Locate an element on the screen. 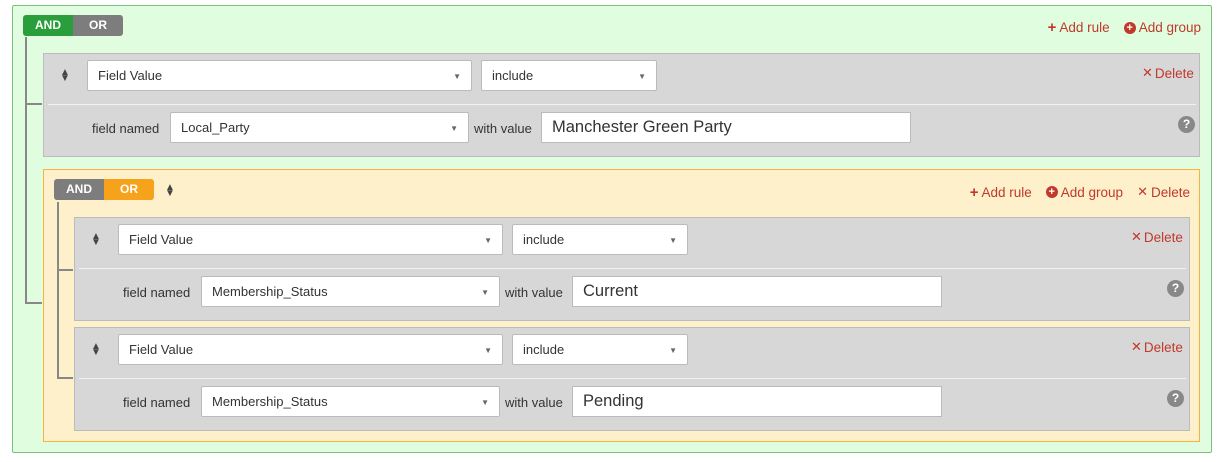 This screenshot has width=1220, height=462. root-add-rule-button: + Add rule is located at coordinates (1079, 27).